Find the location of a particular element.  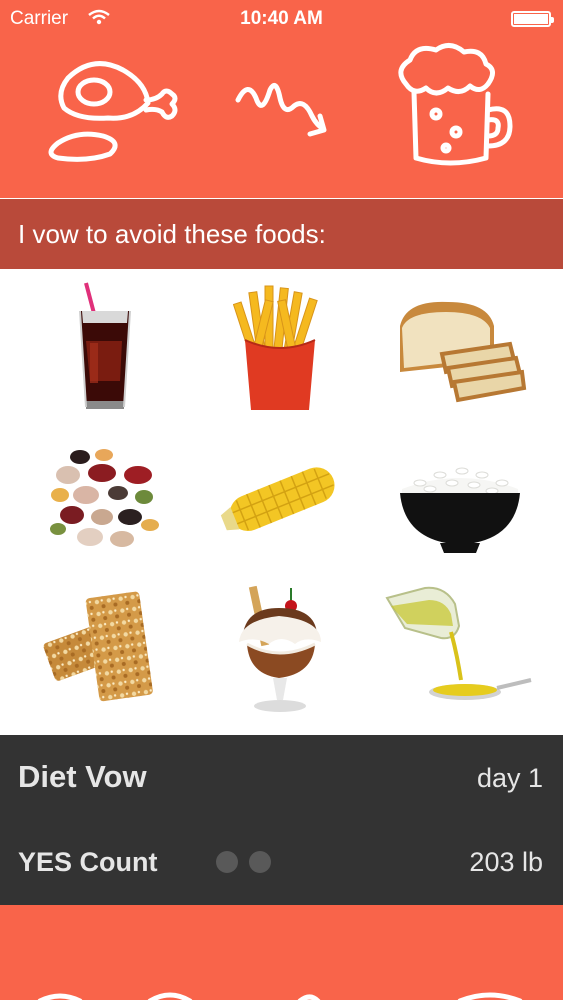

corn-cob-icon is located at coordinates (277, 499).